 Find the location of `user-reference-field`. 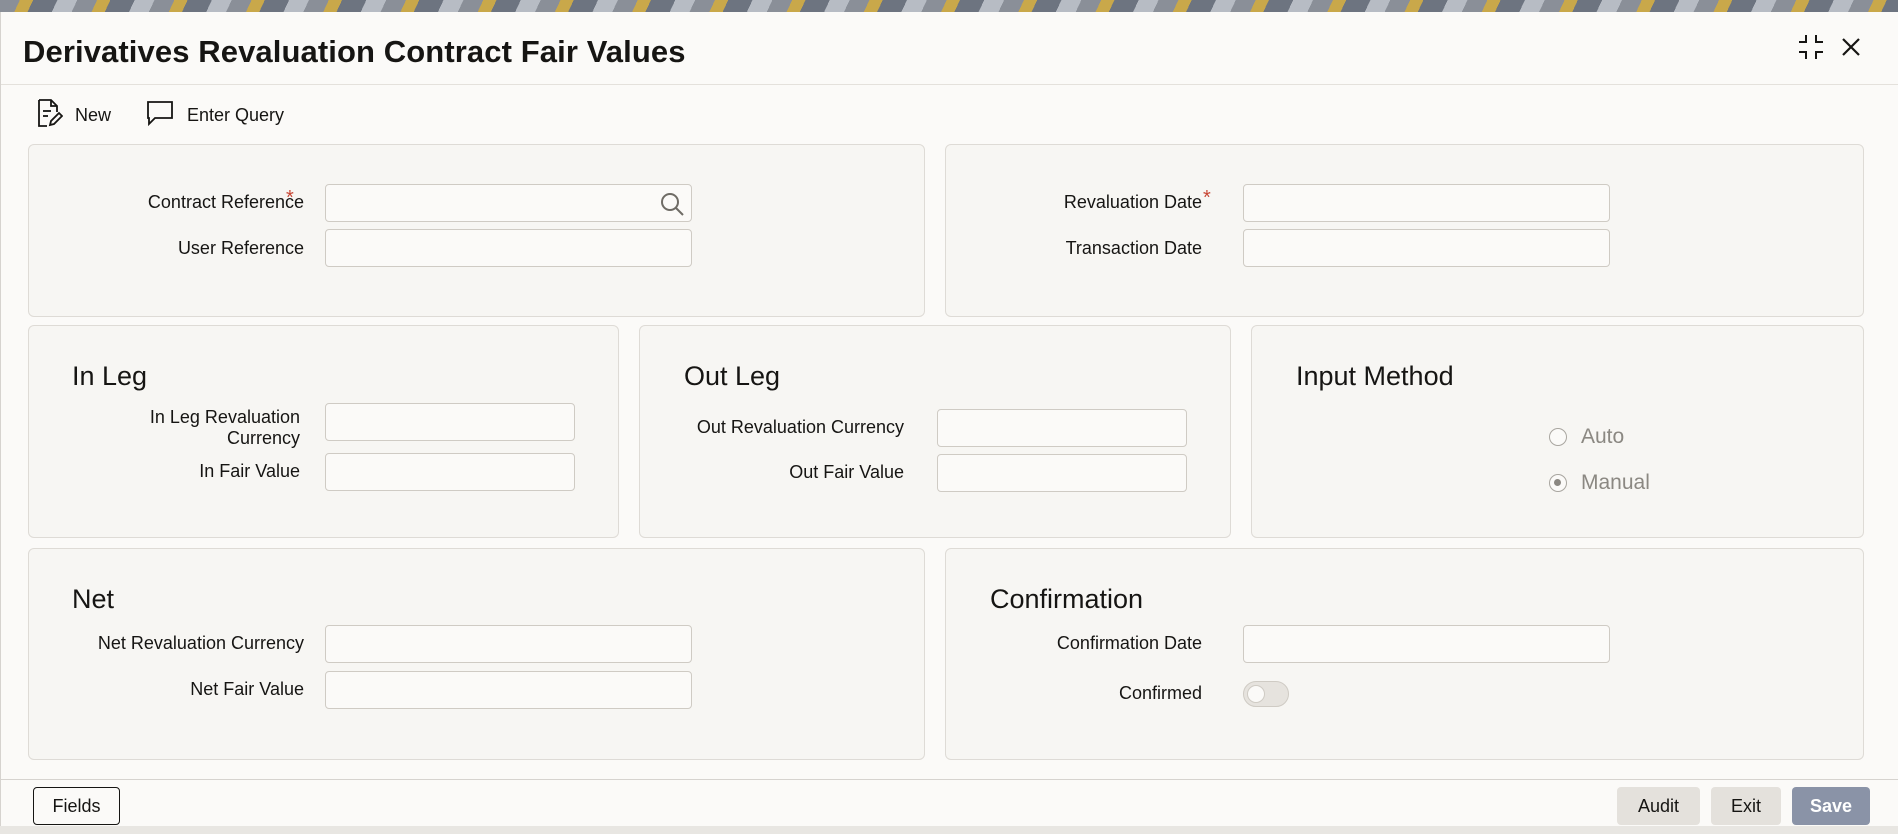

user-reference-field is located at coordinates (508, 248).